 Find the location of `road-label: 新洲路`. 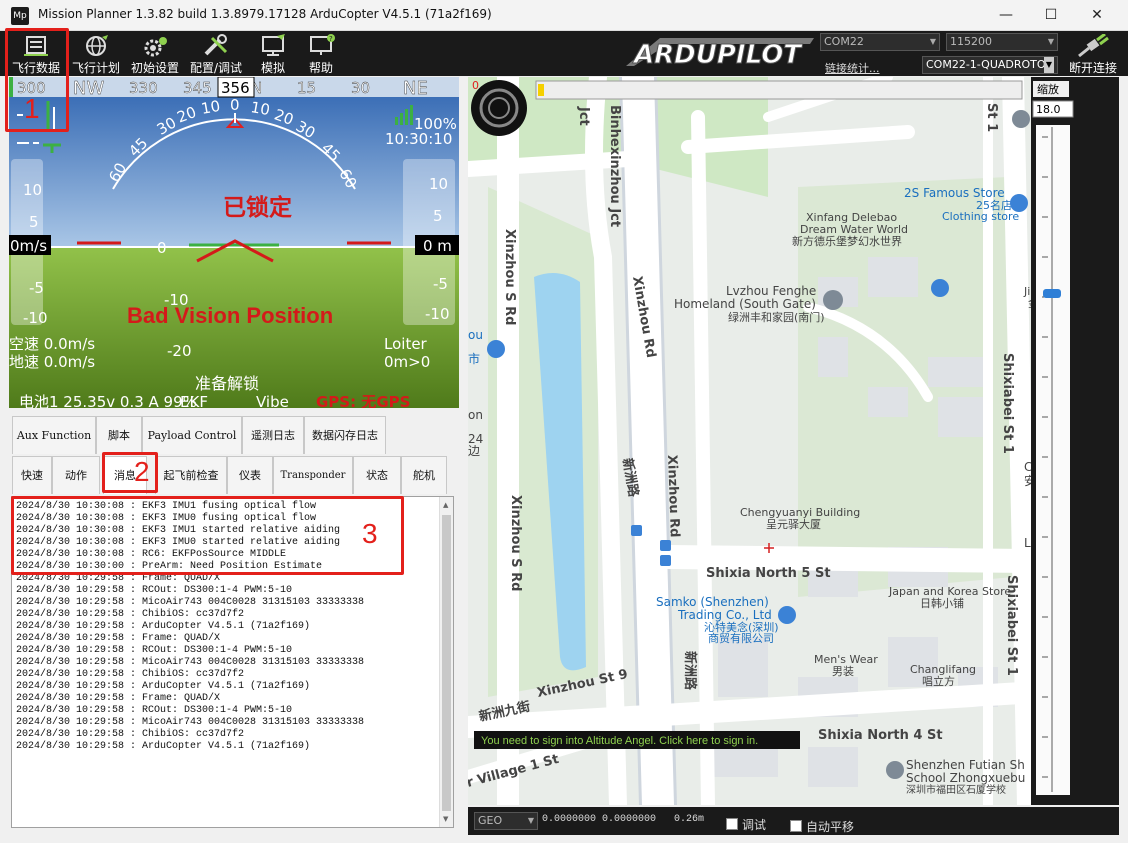

road-label: 新洲路 is located at coordinates (690, 671).